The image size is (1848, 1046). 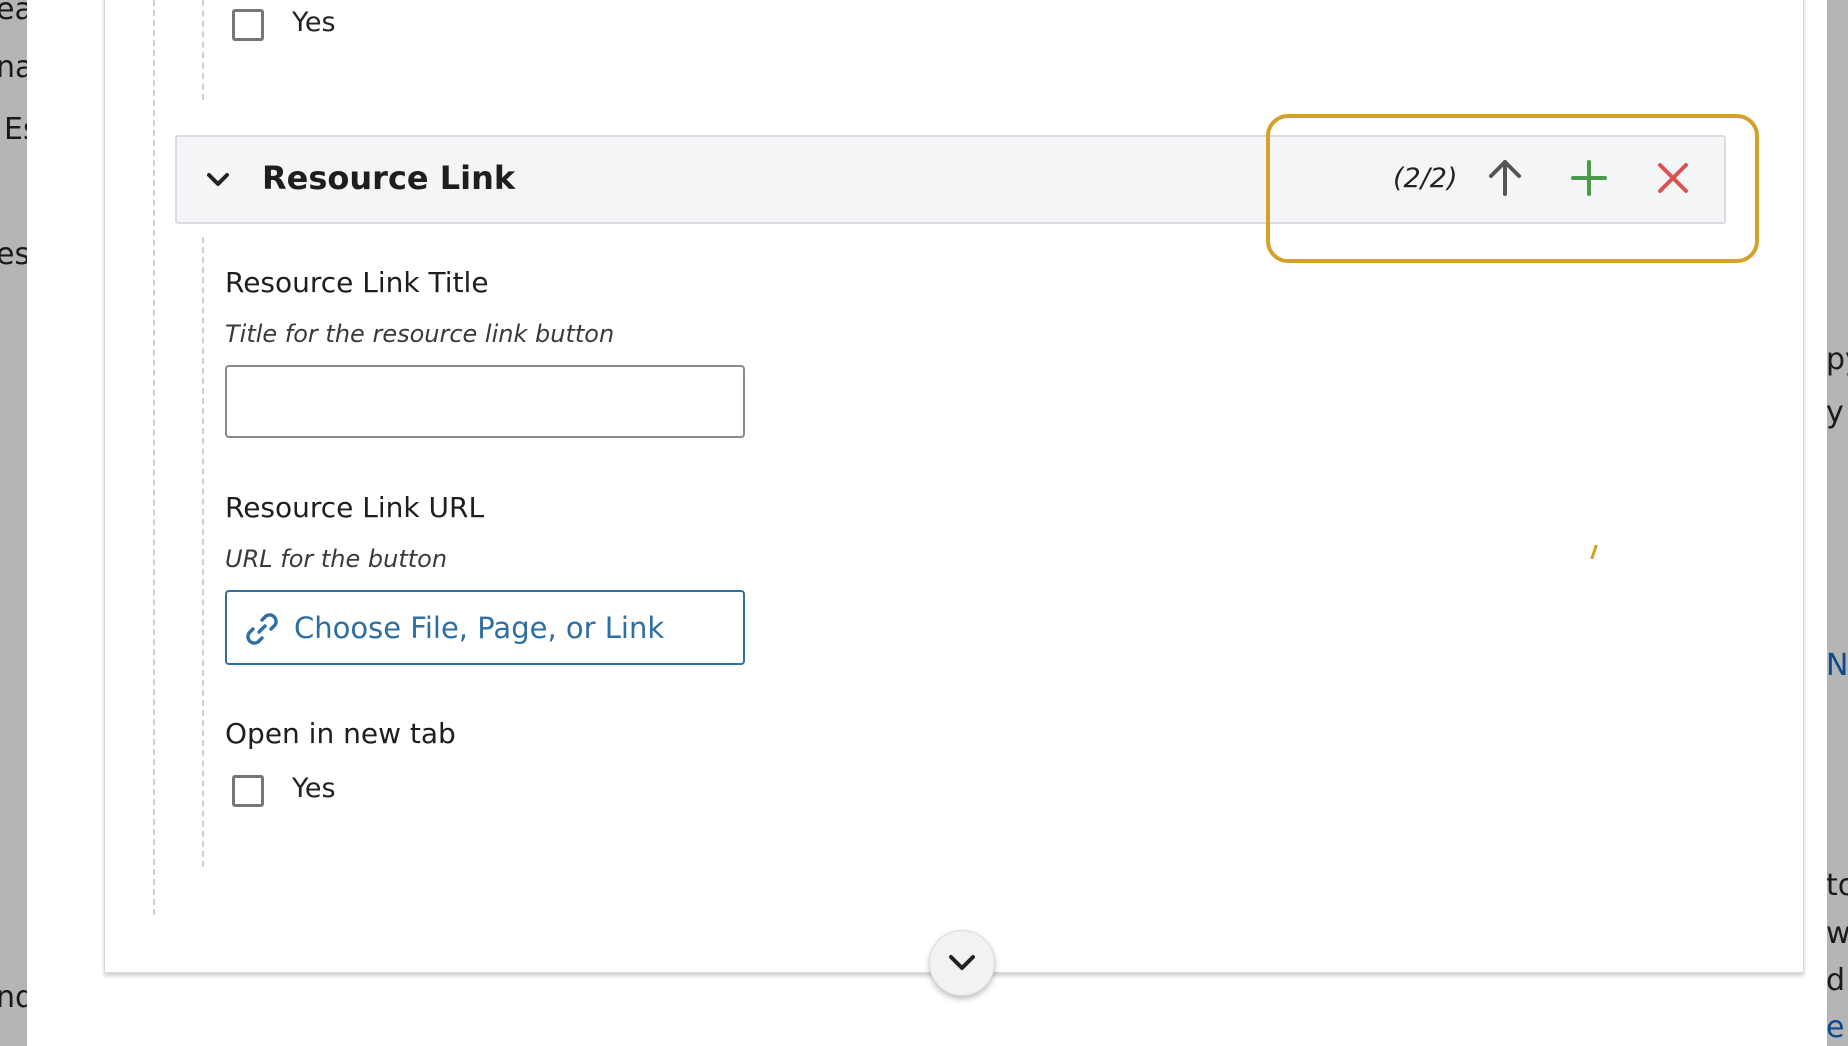 What do you see at coordinates (485, 401) in the screenshot?
I see `resource-link-title-input` at bounding box center [485, 401].